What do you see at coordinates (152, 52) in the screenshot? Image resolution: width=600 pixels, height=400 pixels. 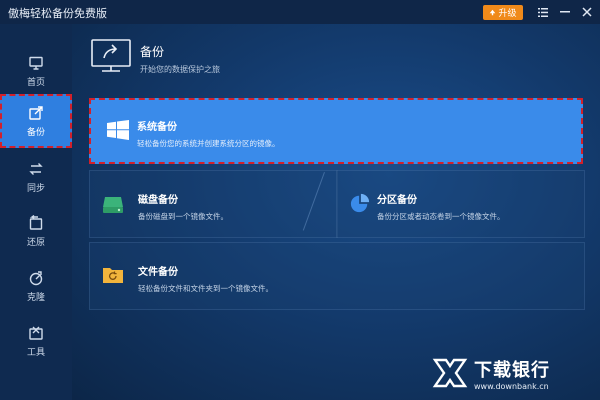 I see `page-title: 备份` at bounding box center [152, 52].